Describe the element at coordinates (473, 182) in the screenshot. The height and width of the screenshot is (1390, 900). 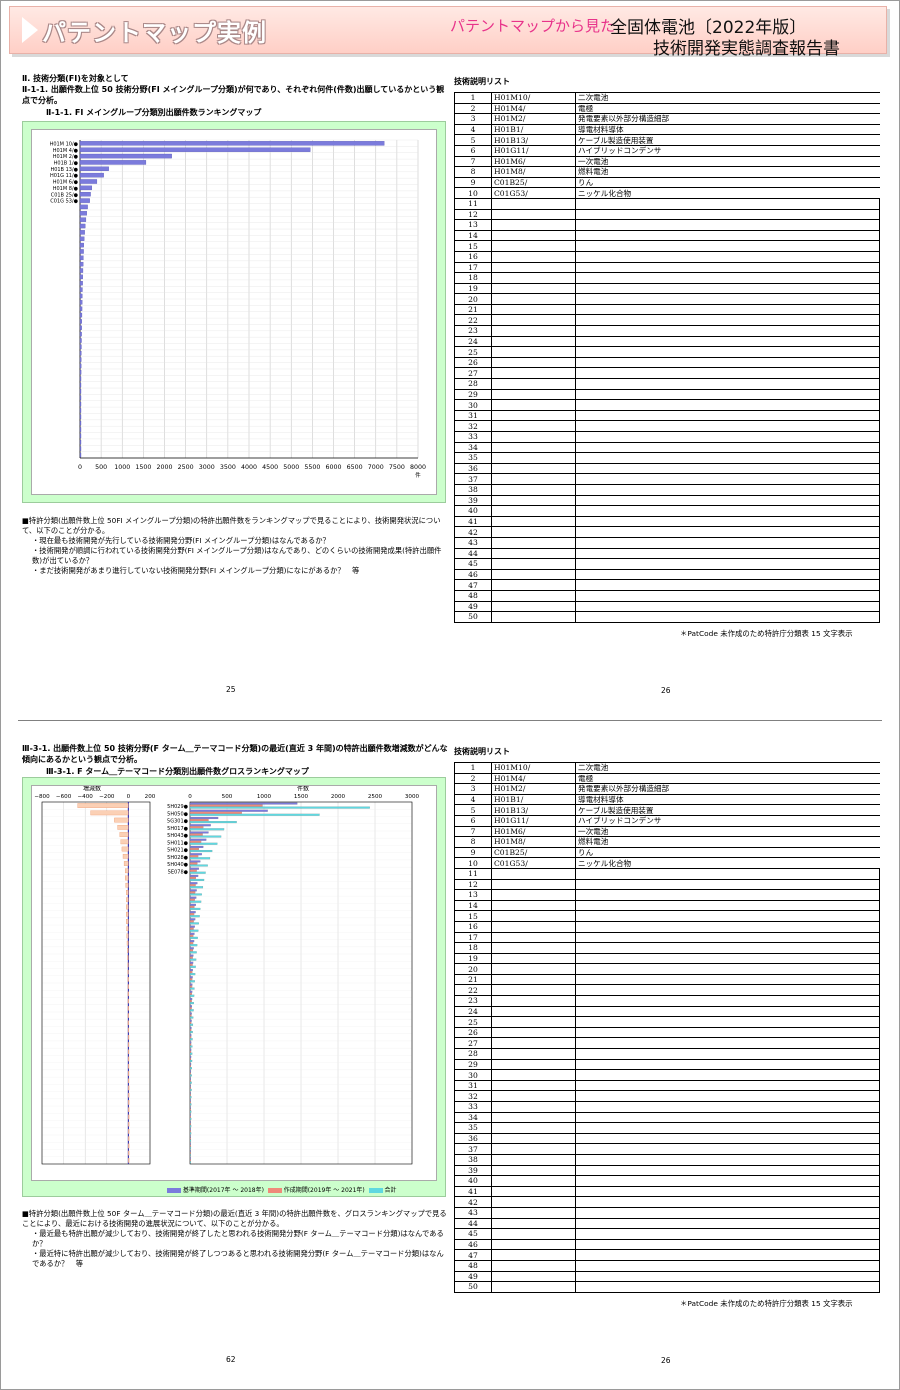
I see `row-number: 9` at that location.